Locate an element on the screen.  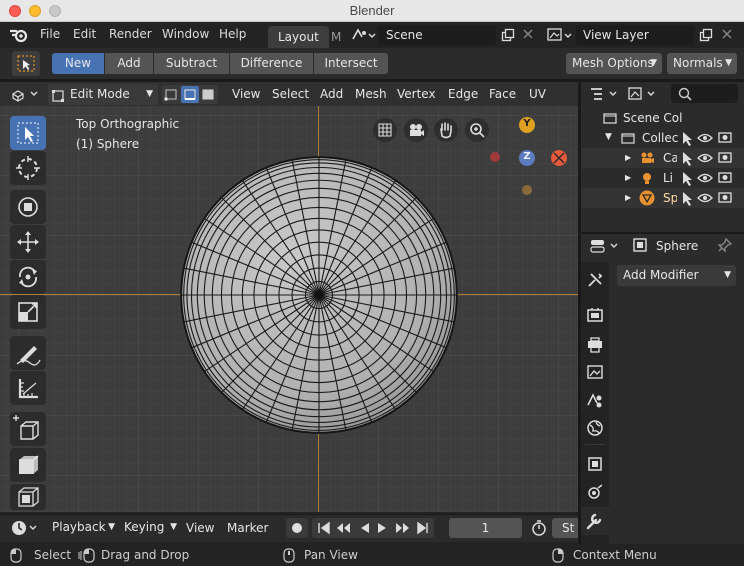
inset-tool is located at coordinates (28, 497).